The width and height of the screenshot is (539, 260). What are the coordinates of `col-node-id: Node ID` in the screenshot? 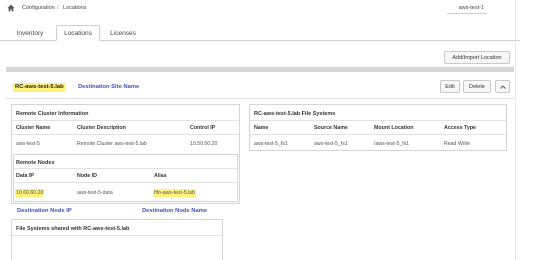 It's located at (87, 176).